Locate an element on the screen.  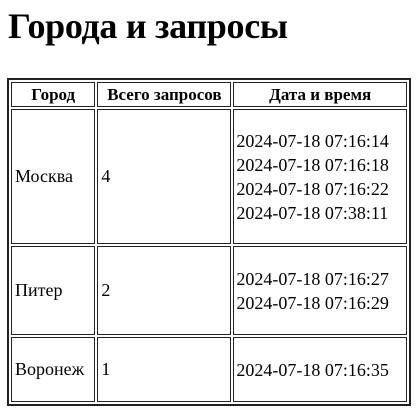
city-cell: Москва is located at coordinates (53, 176).